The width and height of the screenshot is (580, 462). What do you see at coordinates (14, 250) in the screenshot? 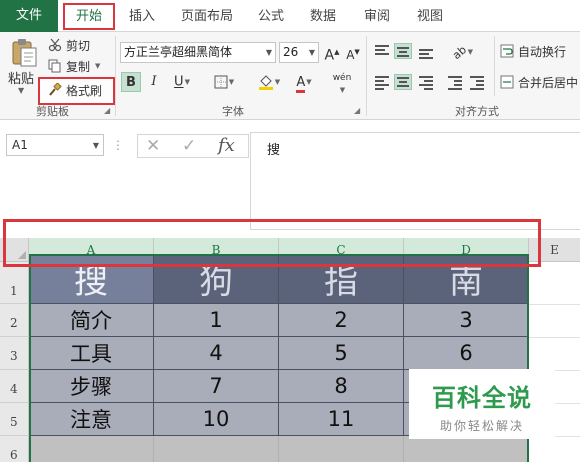
I see `select-all-button` at bounding box center [14, 250].